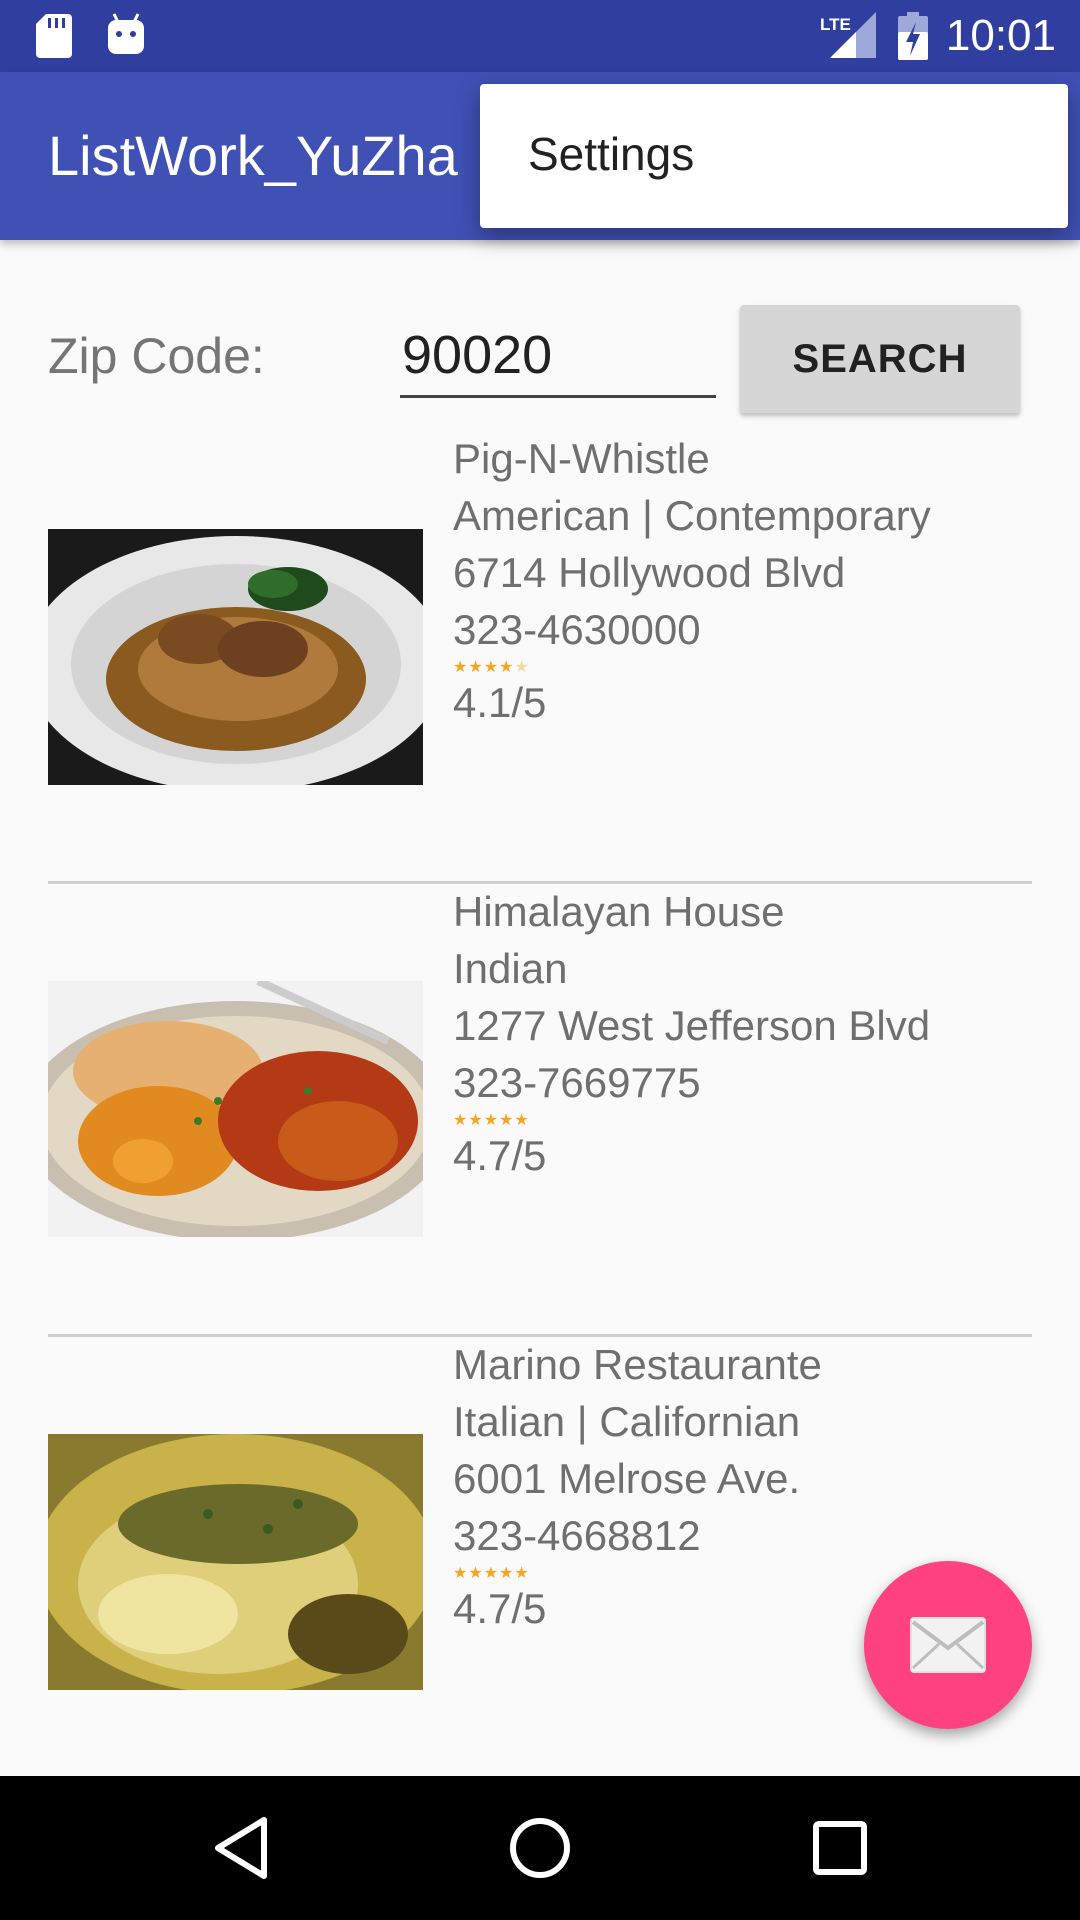  I want to click on search-button: SEARCH, so click(880, 359).